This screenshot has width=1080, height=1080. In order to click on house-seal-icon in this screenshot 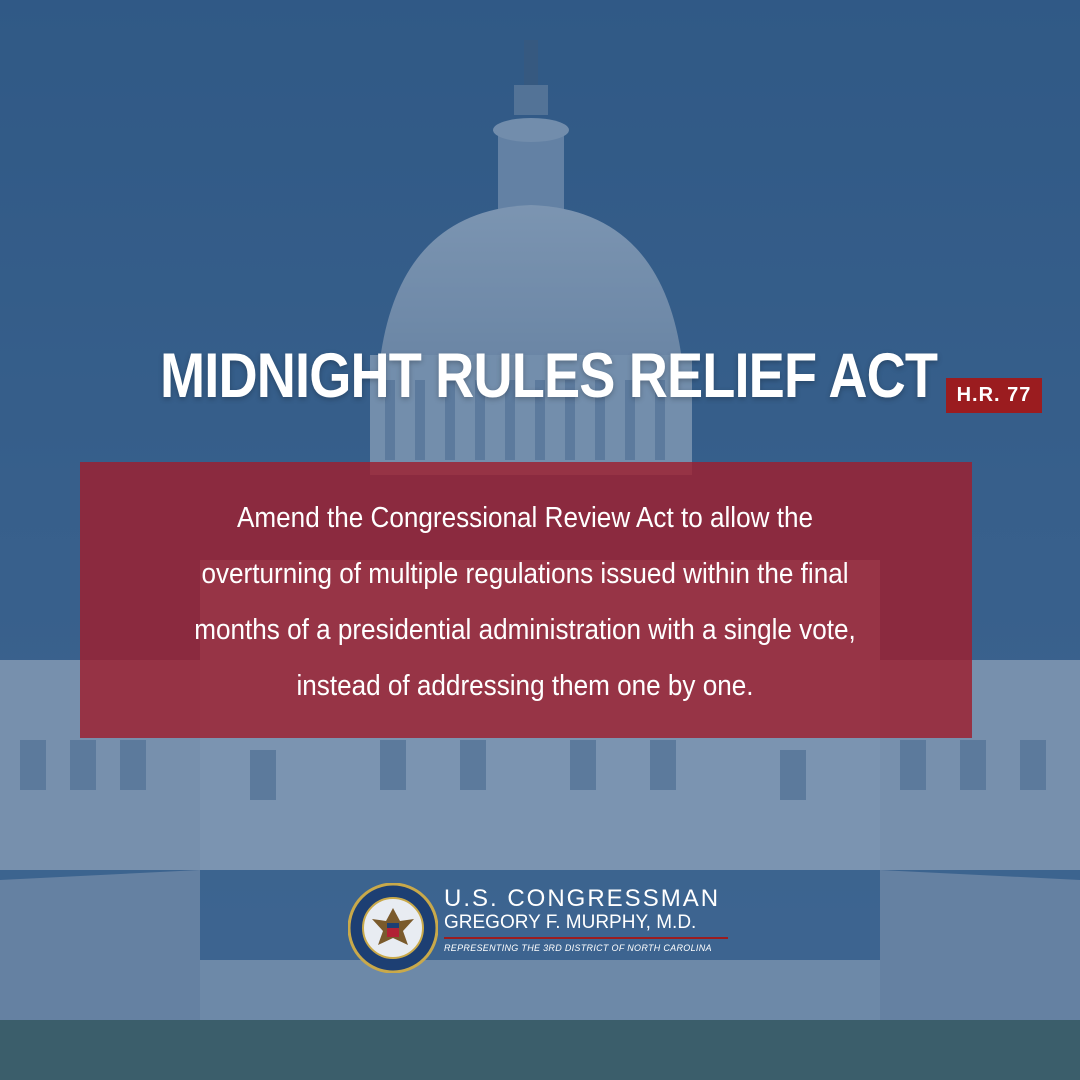, I will do `click(393, 928)`.